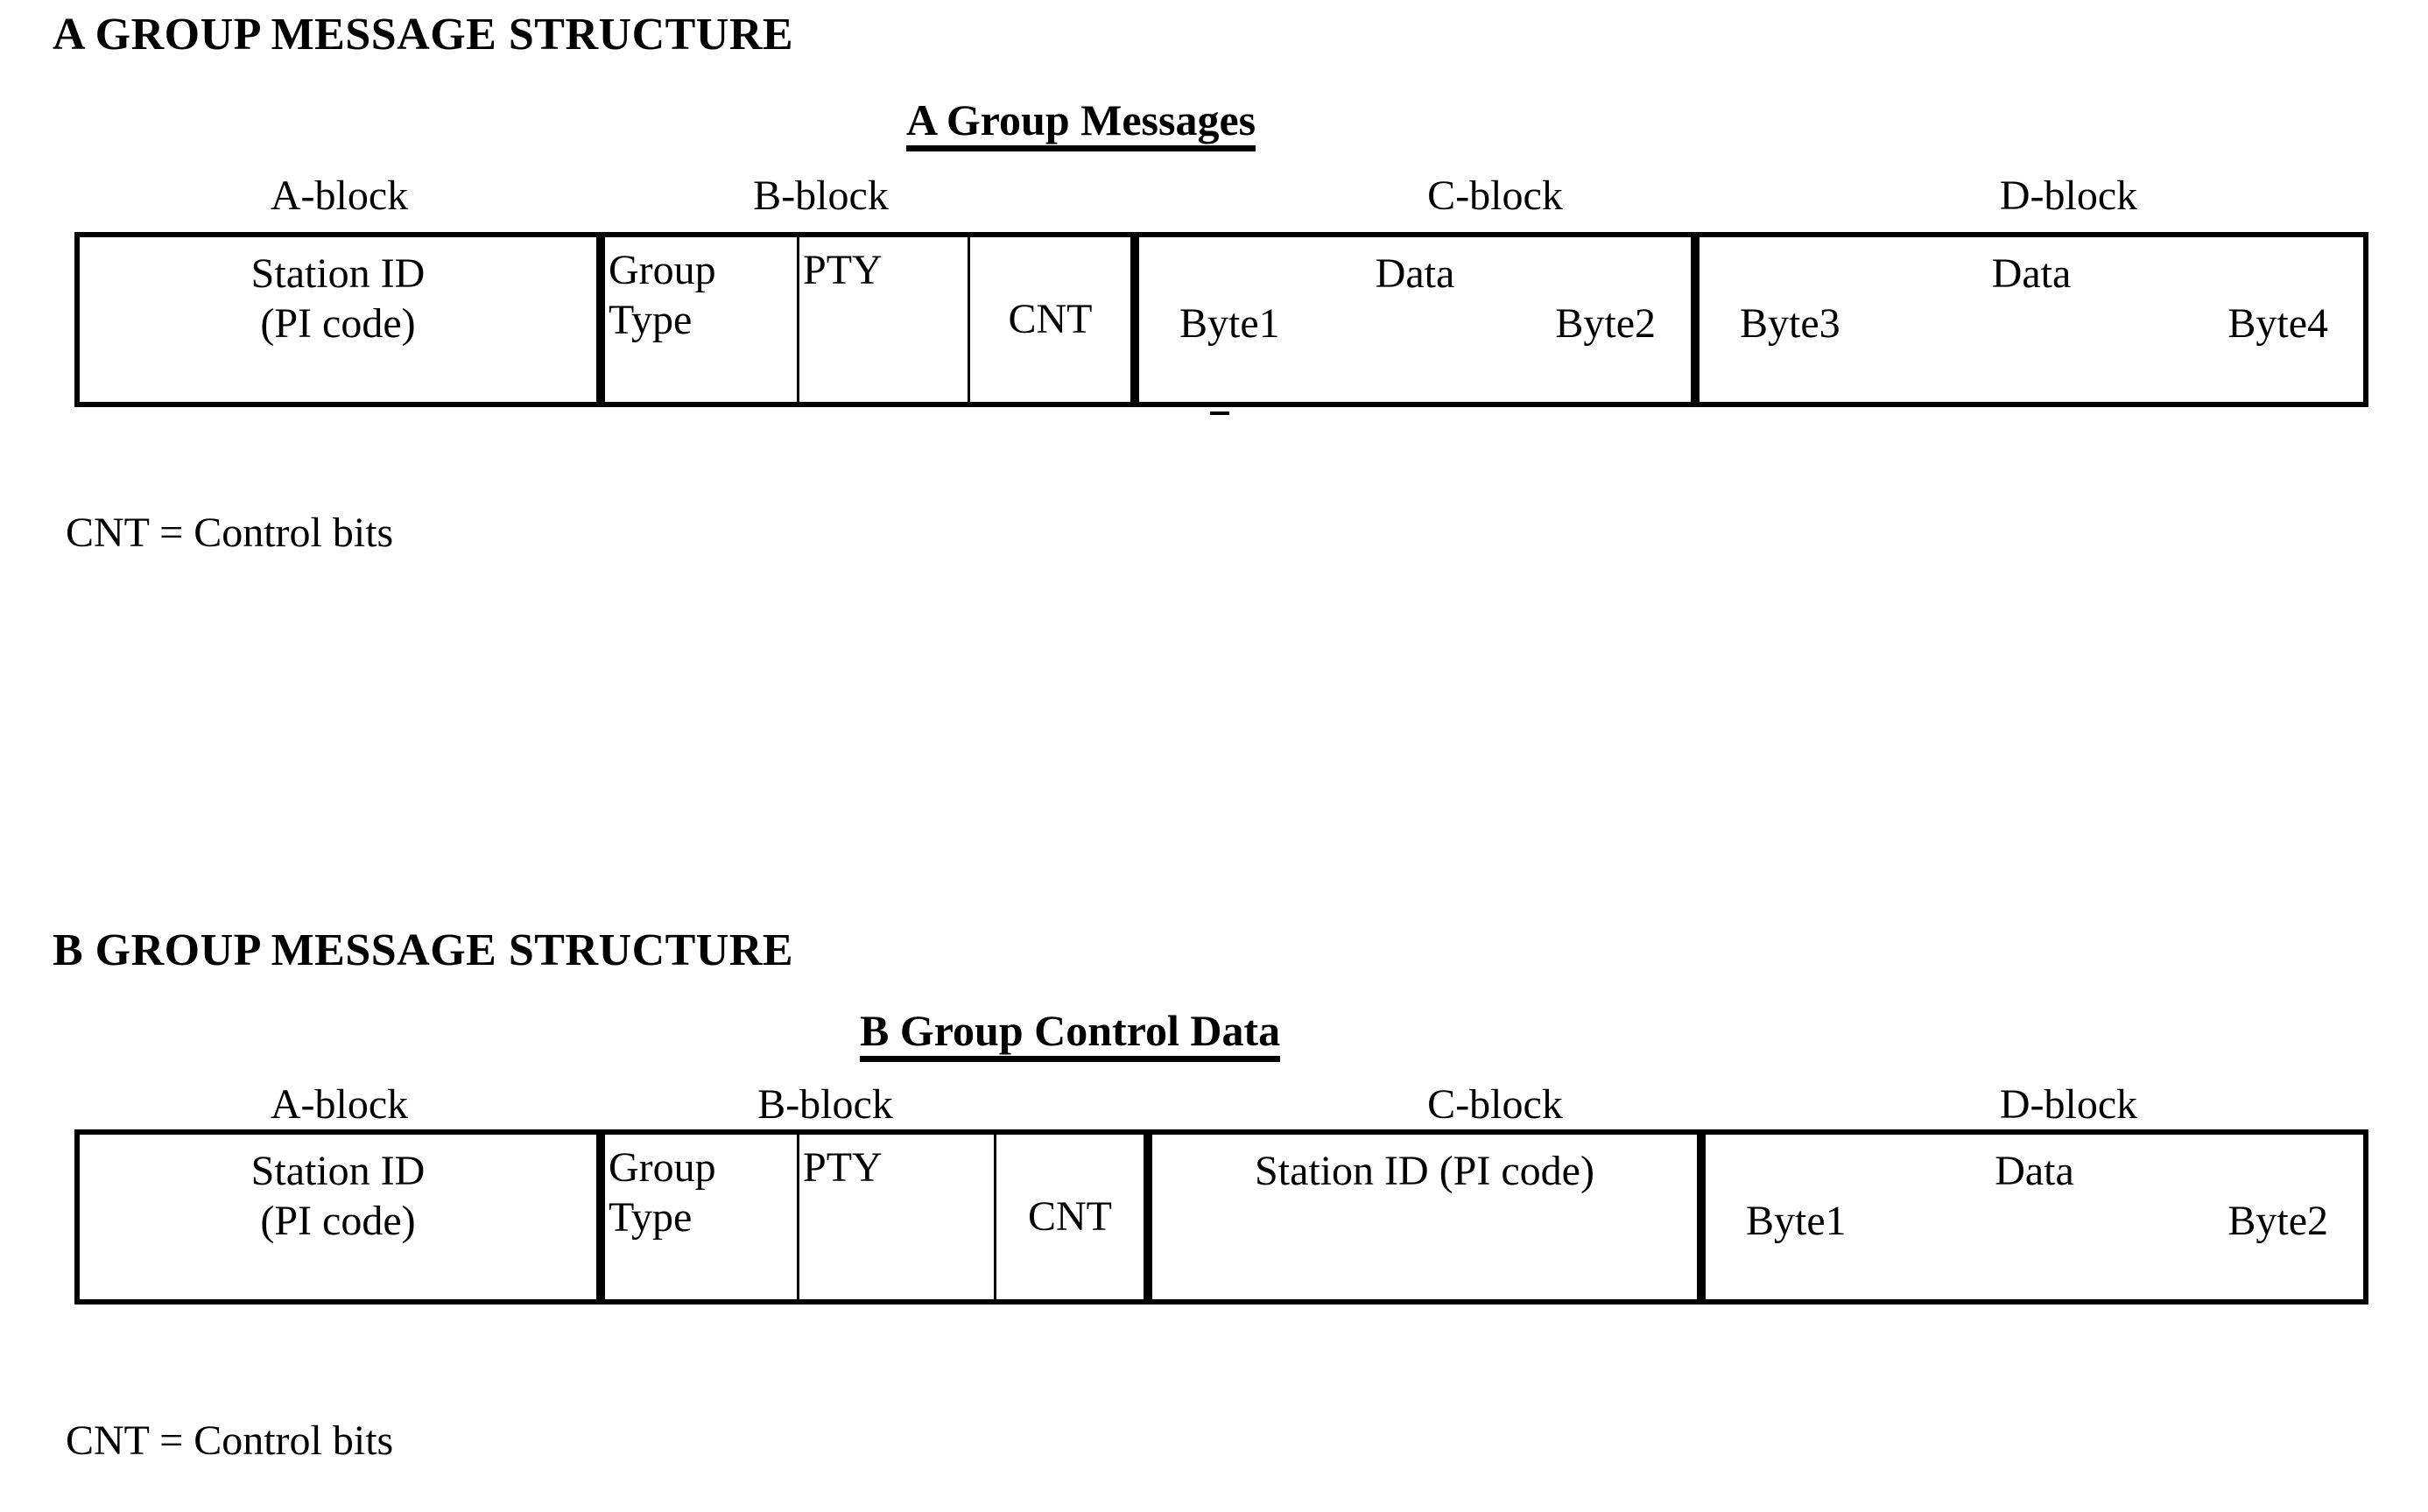 Image resolution: width=2428 pixels, height=1512 pixels. What do you see at coordinates (230, 533) in the screenshot?
I see `legend-a-control-bits: CNT = Control bits` at bounding box center [230, 533].